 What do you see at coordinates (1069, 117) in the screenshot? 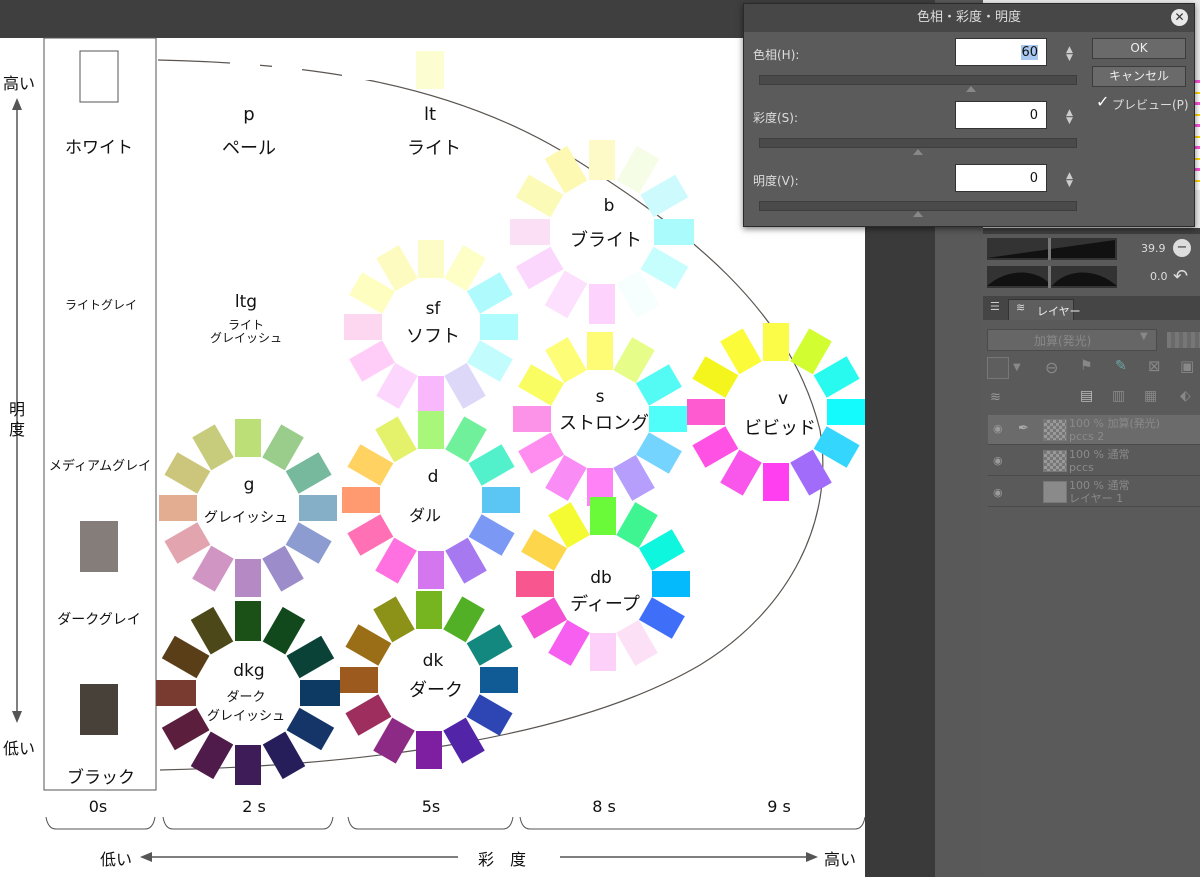
I see `saturation-spinner-icon: ▲ ▼` at bounding box center [1069, 117].